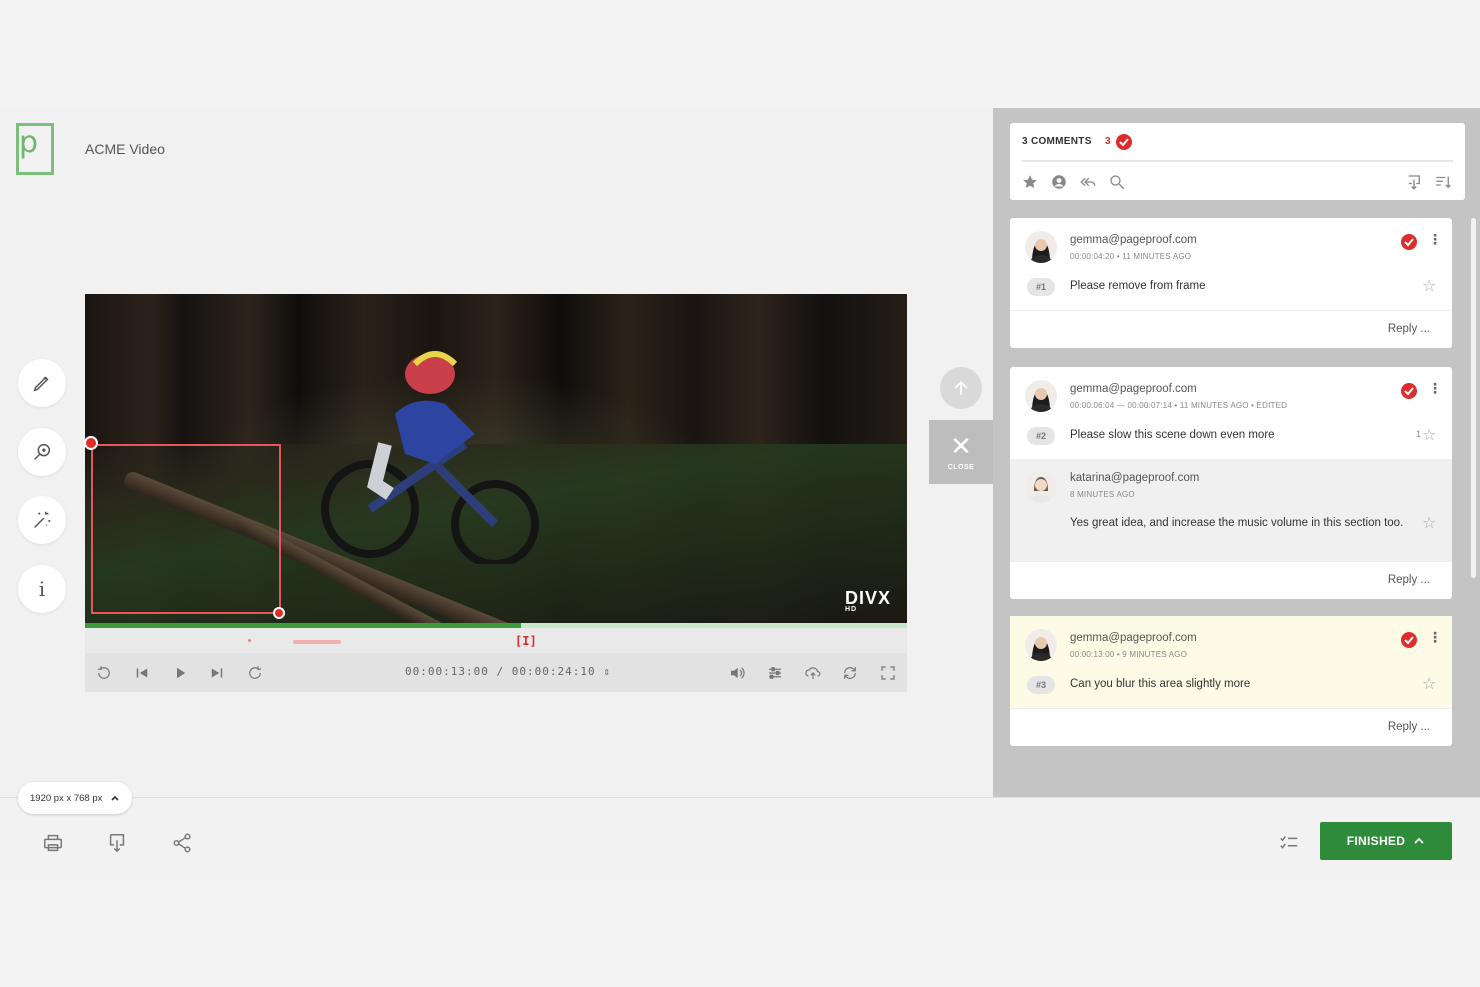 The width and height of the screenshot is (1480, 987). What do you see at coordinates (1041, 436) in the screenshot?
I see `comment-pin: #2` at bounding box center [1041, 436].